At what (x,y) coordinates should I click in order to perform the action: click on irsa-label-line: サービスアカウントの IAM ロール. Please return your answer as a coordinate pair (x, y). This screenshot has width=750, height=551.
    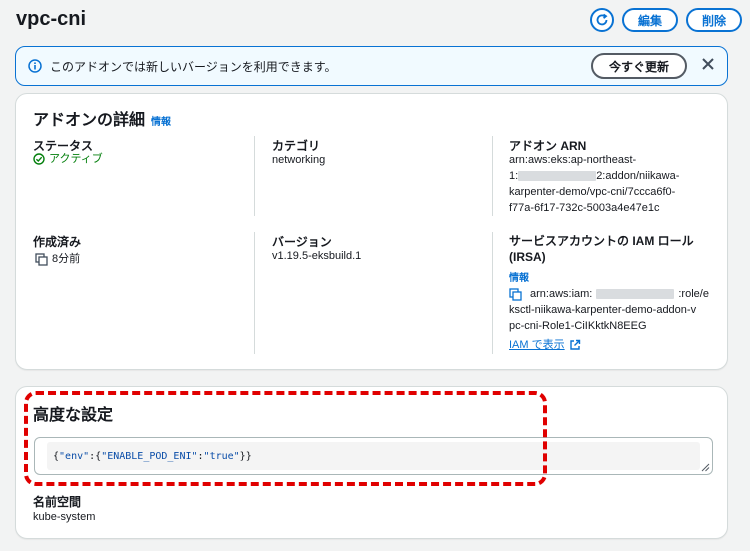
    Looking at the image, I should click on (601, 241).